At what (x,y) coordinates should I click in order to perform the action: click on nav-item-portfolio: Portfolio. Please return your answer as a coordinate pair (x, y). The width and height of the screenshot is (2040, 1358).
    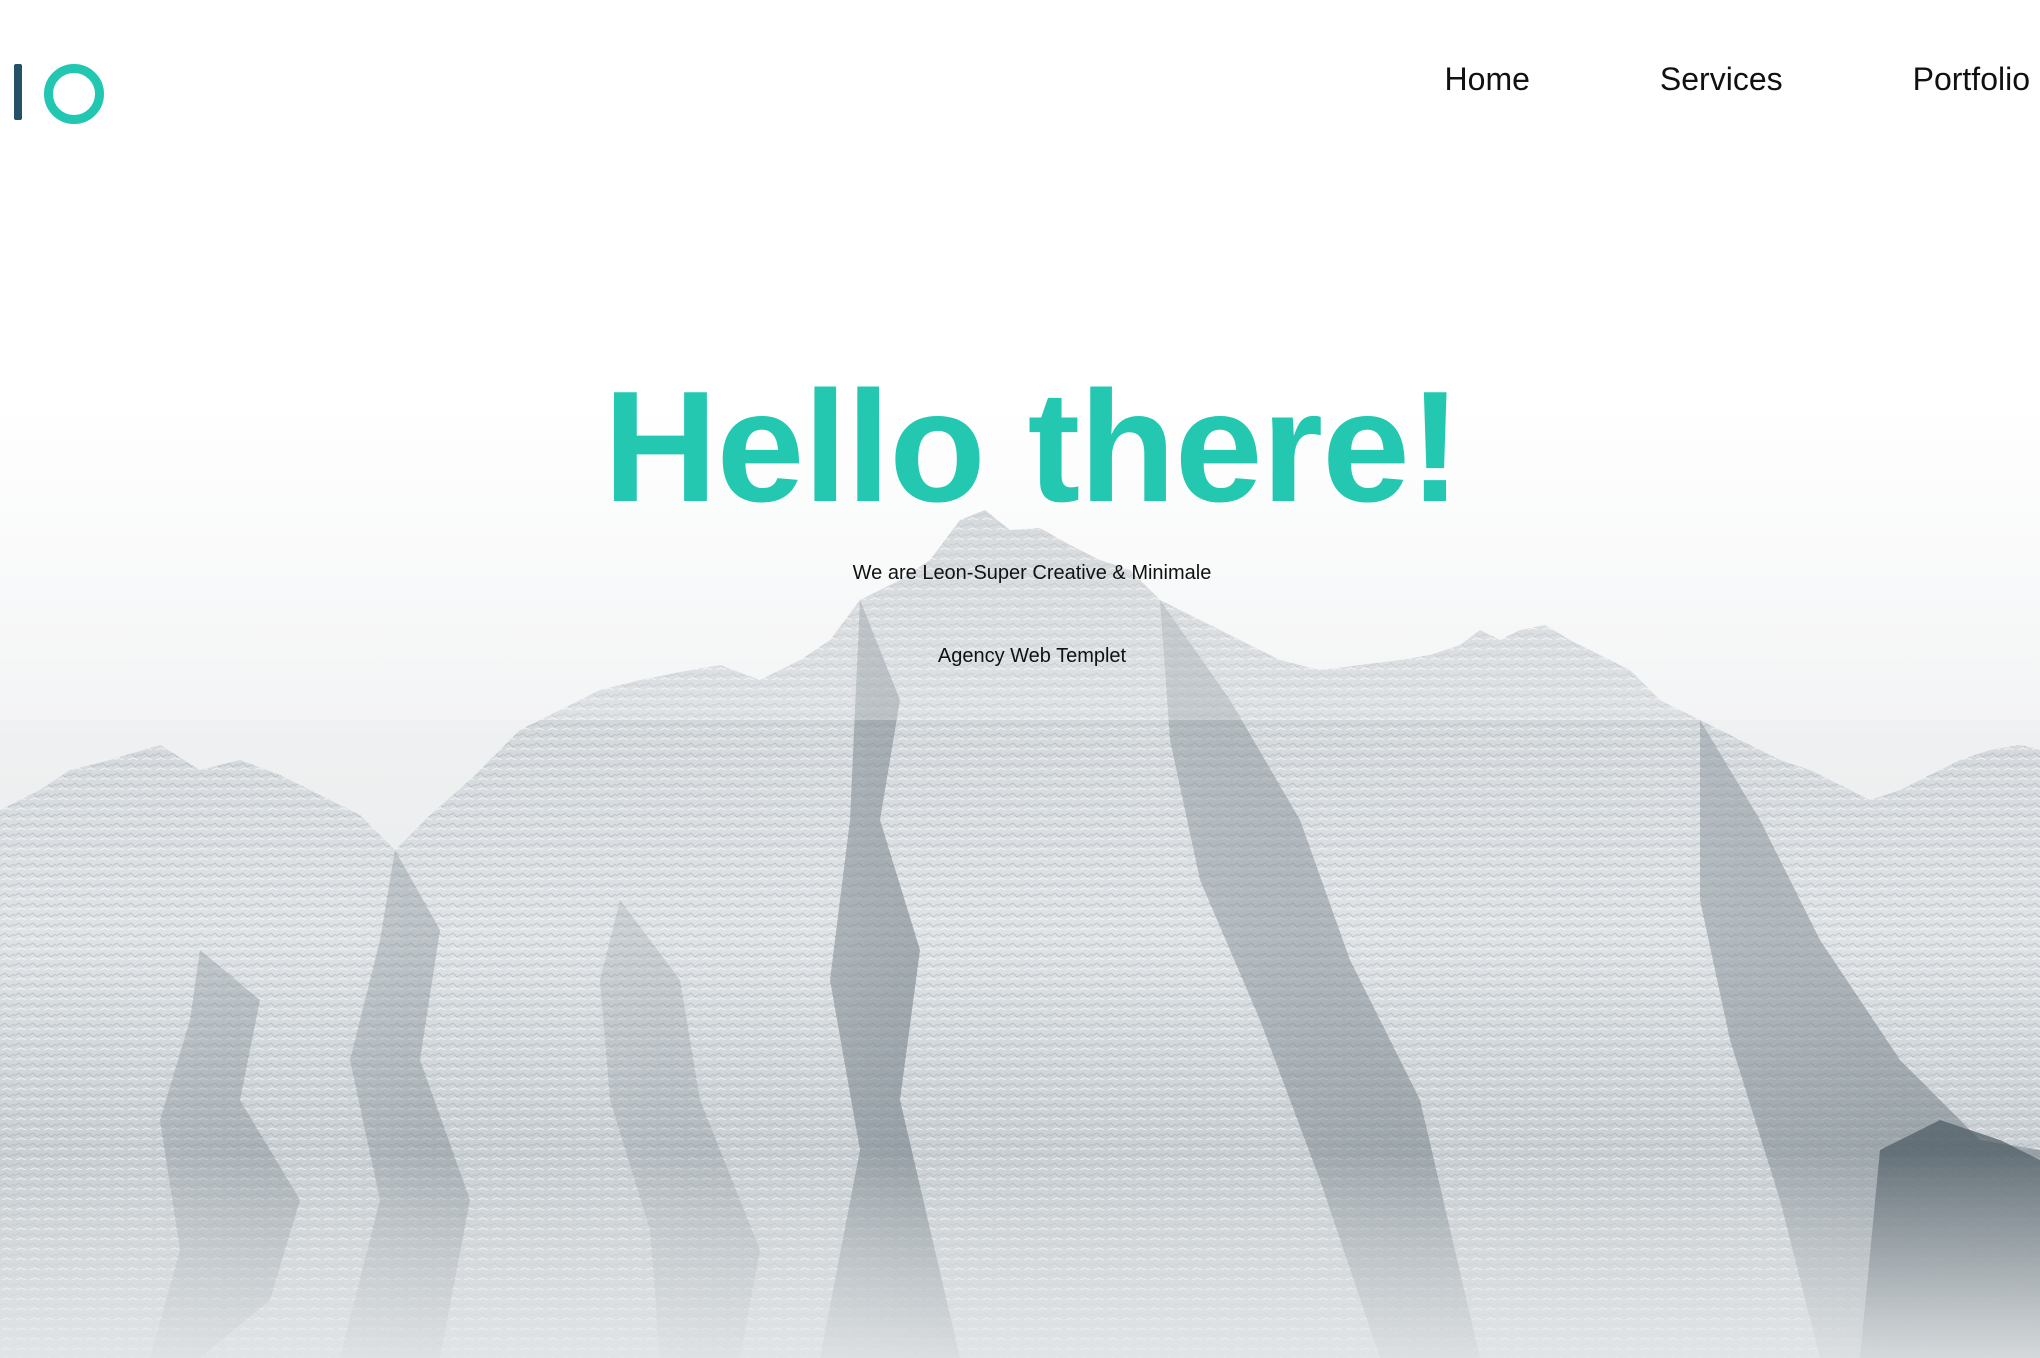
    Looking at the image, I should click on (1971, 79).